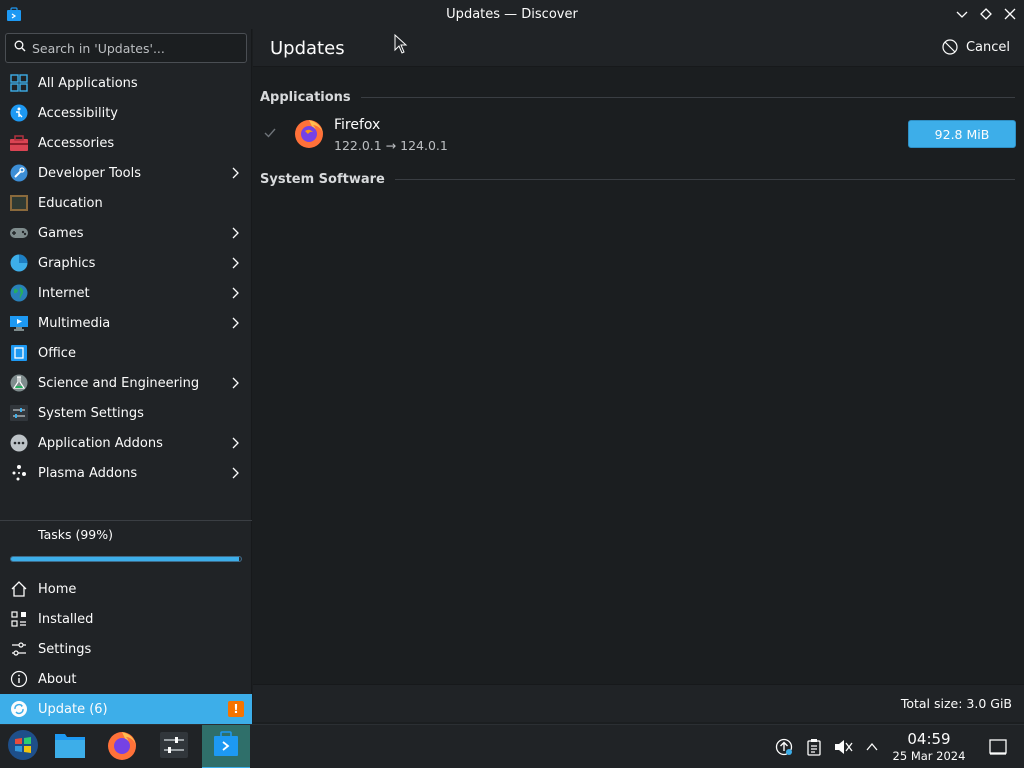  I want to click on chalkboard-icon, so click(19, 203).